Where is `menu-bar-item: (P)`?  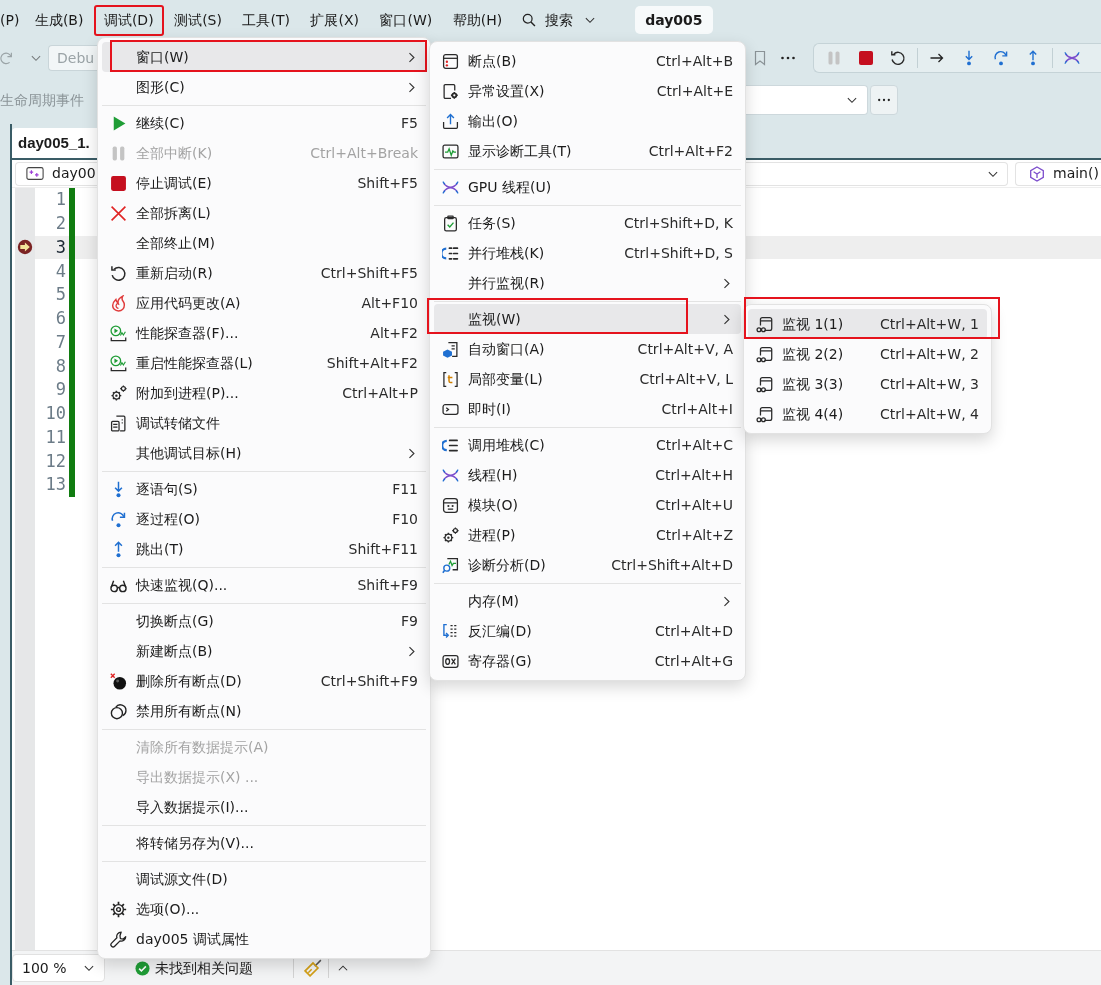
menu-bar-item: (P) is located at coordinates (12, 20).